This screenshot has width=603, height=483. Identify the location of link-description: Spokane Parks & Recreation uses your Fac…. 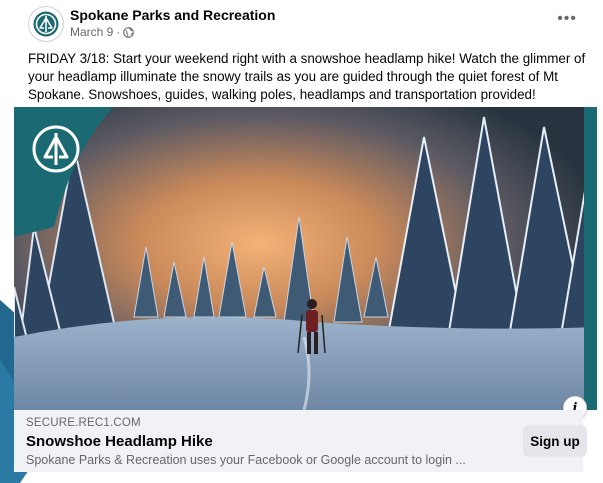
(246, 460).